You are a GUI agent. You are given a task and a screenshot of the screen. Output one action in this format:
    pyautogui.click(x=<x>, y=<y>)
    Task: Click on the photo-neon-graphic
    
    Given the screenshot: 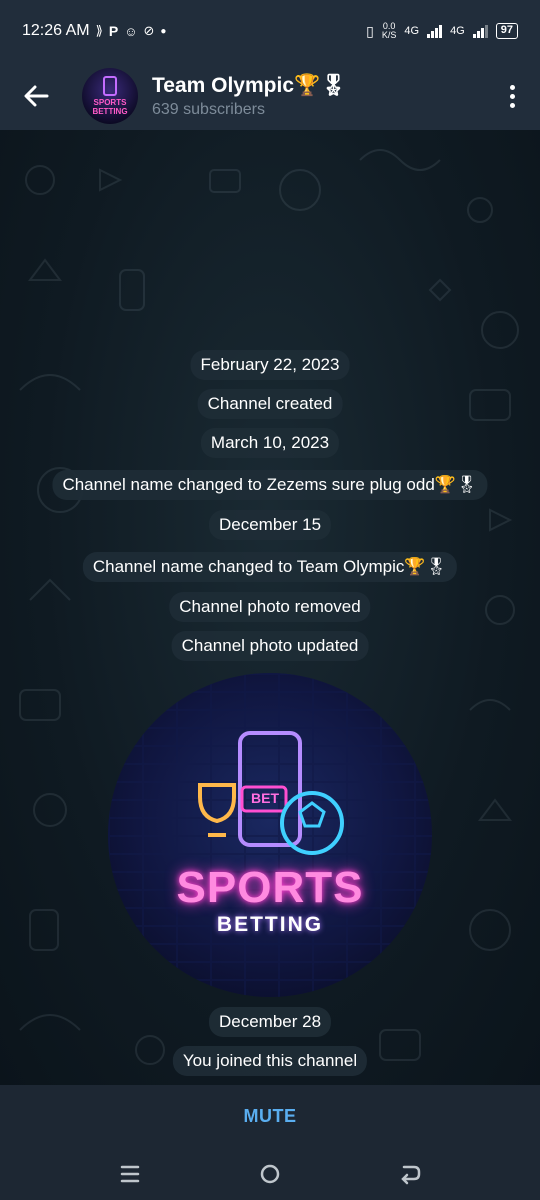 What is the action you would take?
    pyautogui.click(x=271, y=793)
    